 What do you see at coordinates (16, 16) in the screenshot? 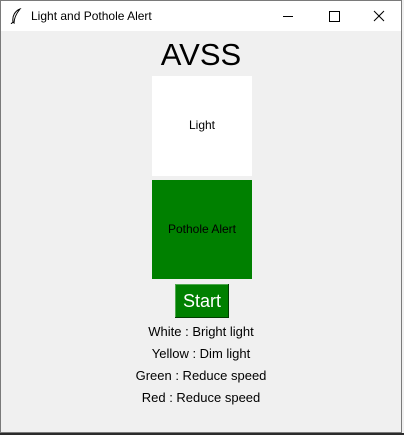
I see `feather-icon` at bounding box center [16, 16].